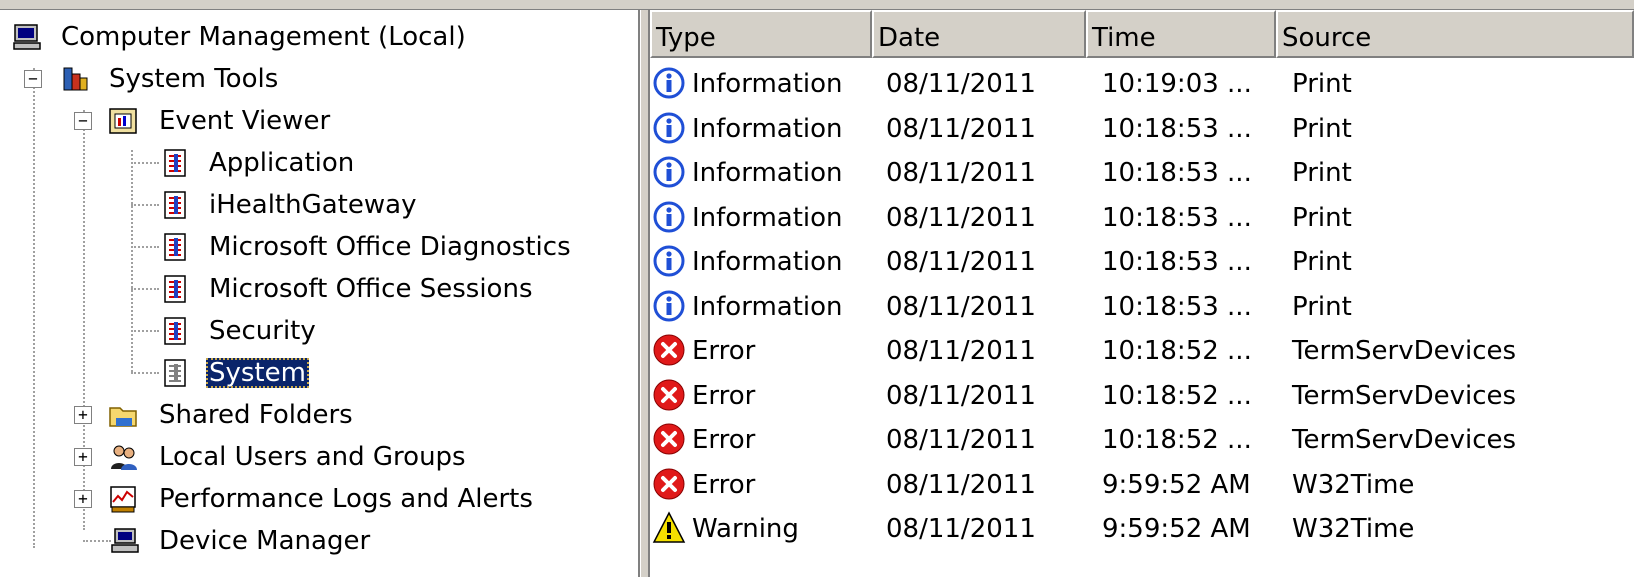 The width and height of the screenshot is (1634, 577). I want to click on users-icon, so click(124, 457).